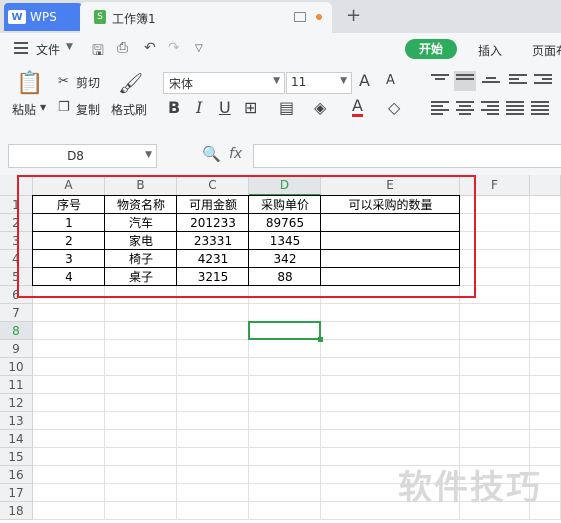  Describe the element at coordinates (206, 17) in the screenshot. I see `document-tab: S 工作簿1` at that location.